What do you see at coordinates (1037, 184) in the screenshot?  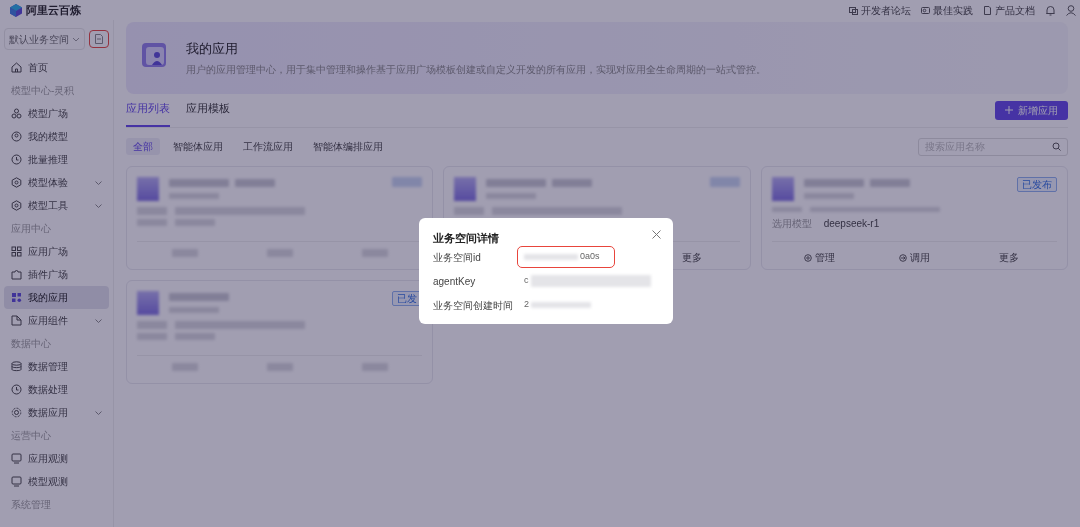 I see `status-badge: 已发布` at bounding box center [1037, 184].